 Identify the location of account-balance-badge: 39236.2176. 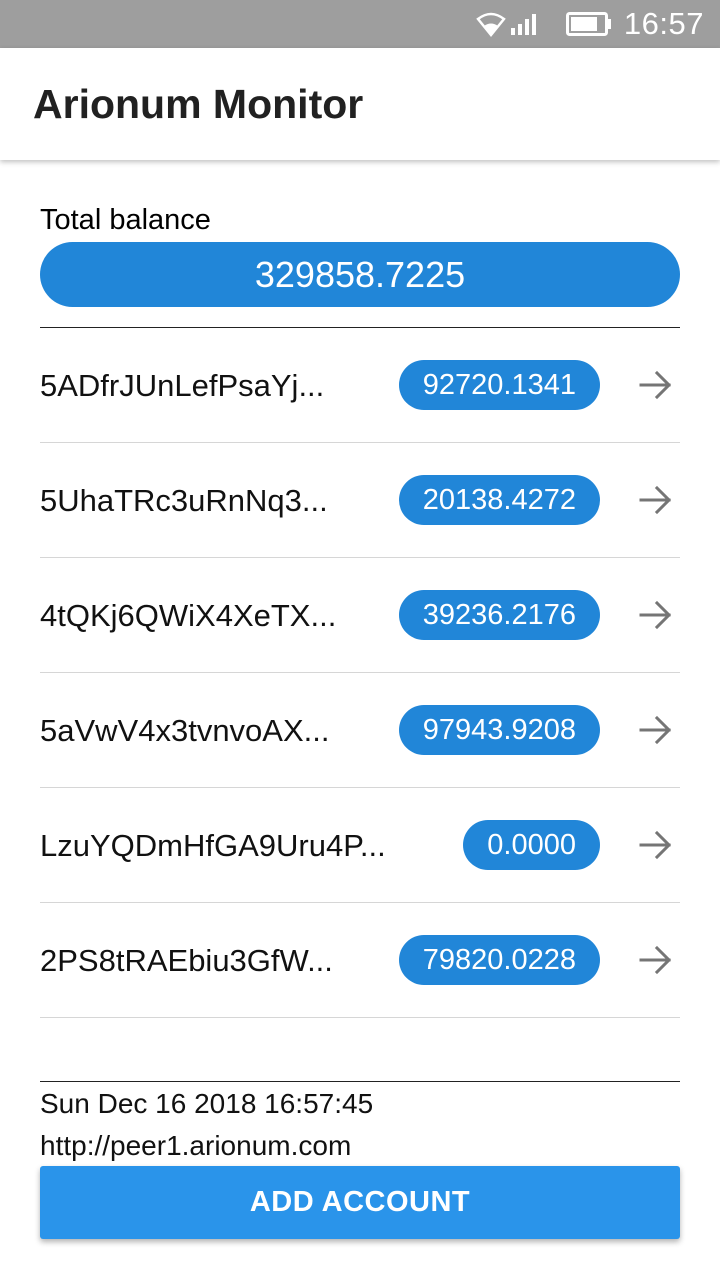
(499, 615).